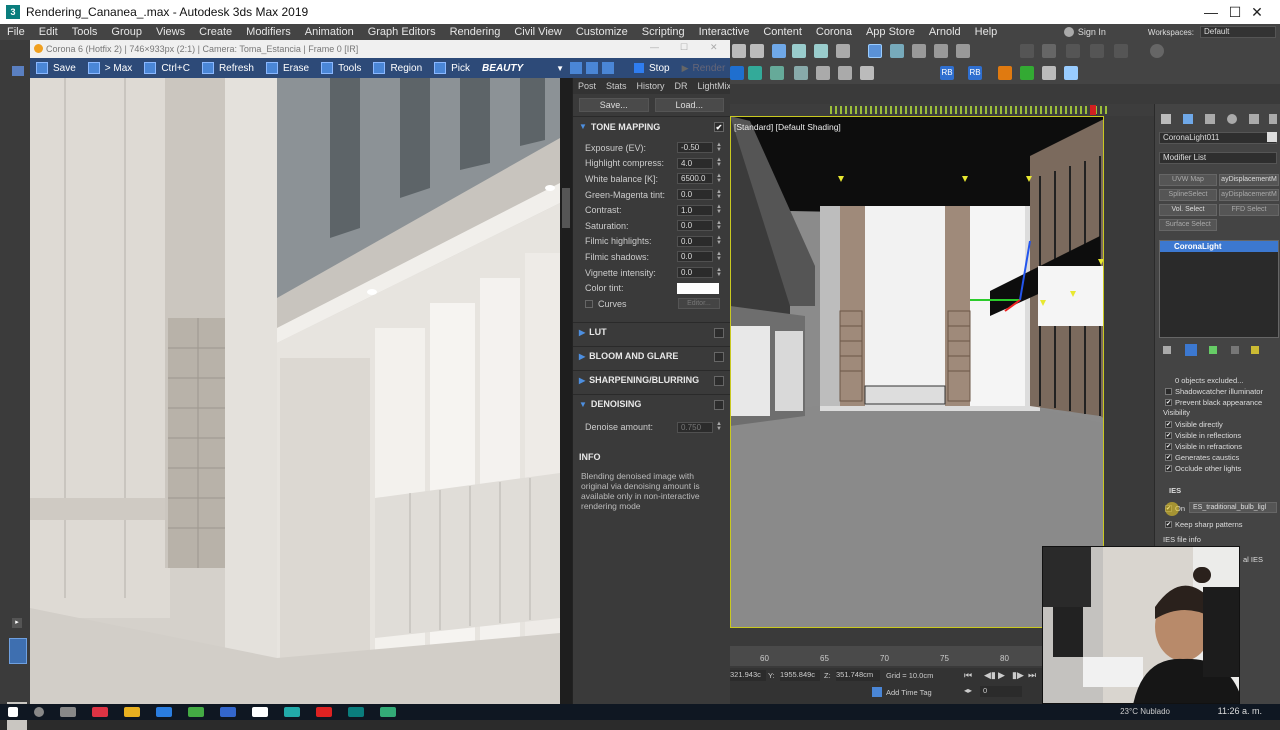 The height and width of the screenshot is (730, 1280). I want to click on exposure-input: -0.50, so click(695, 148).